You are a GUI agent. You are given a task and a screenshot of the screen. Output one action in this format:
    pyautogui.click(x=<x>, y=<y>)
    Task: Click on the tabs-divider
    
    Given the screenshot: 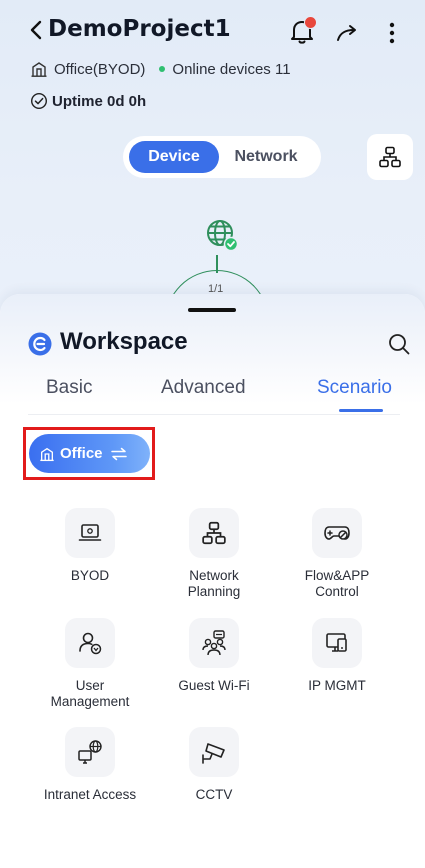 What is the action you would take?
    pyautogui.click(x=214, y=414)
    